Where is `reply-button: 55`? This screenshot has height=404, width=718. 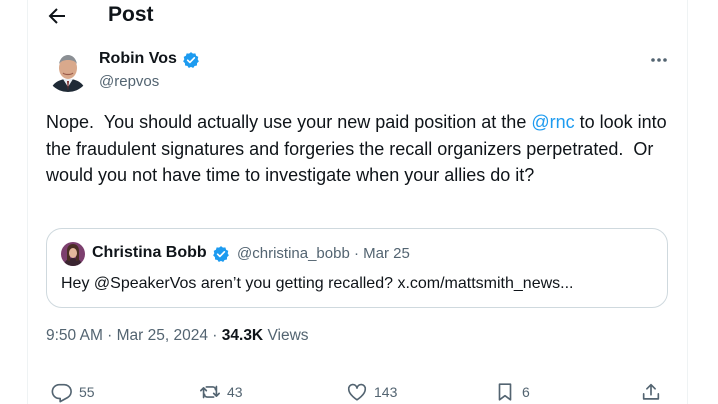 reply-button: 55 is located at coordinates (73, 392).